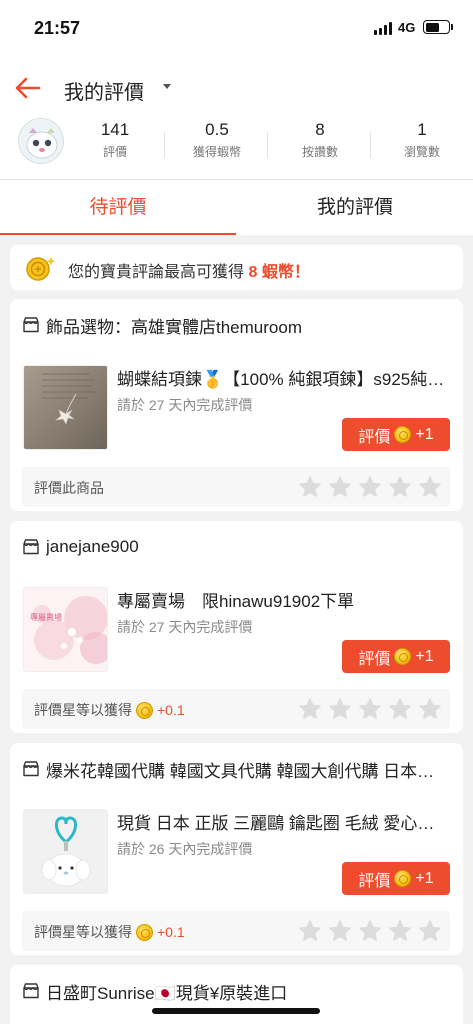 This screenshot has width=473, height=1024. I want to click on home-indicator, so click(236, 1011).